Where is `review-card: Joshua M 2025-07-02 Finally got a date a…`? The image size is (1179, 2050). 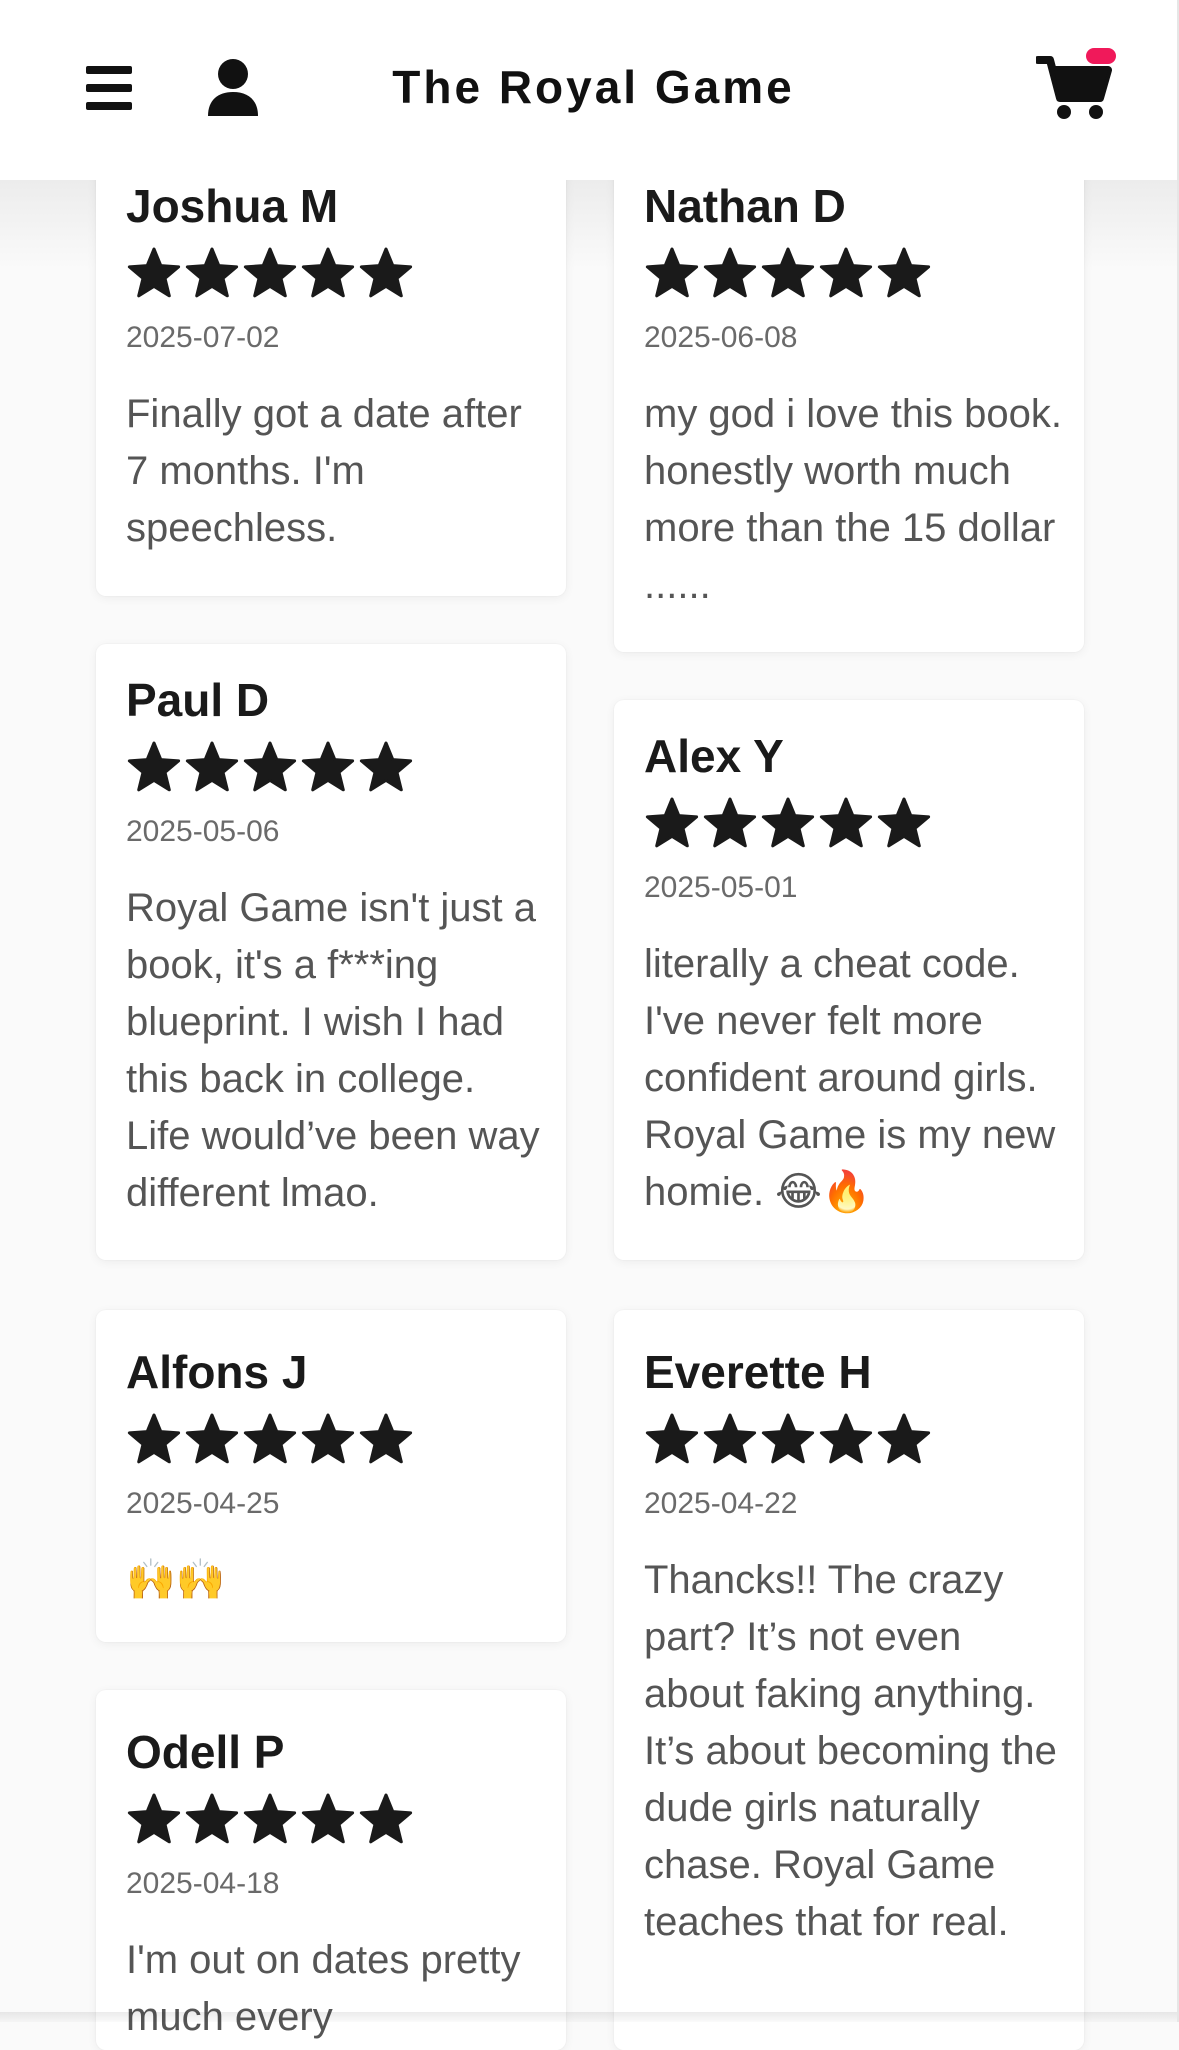
review-card: Joshua M 2025-07-02 Finally got a date a… is located at coordinates (331, 373).